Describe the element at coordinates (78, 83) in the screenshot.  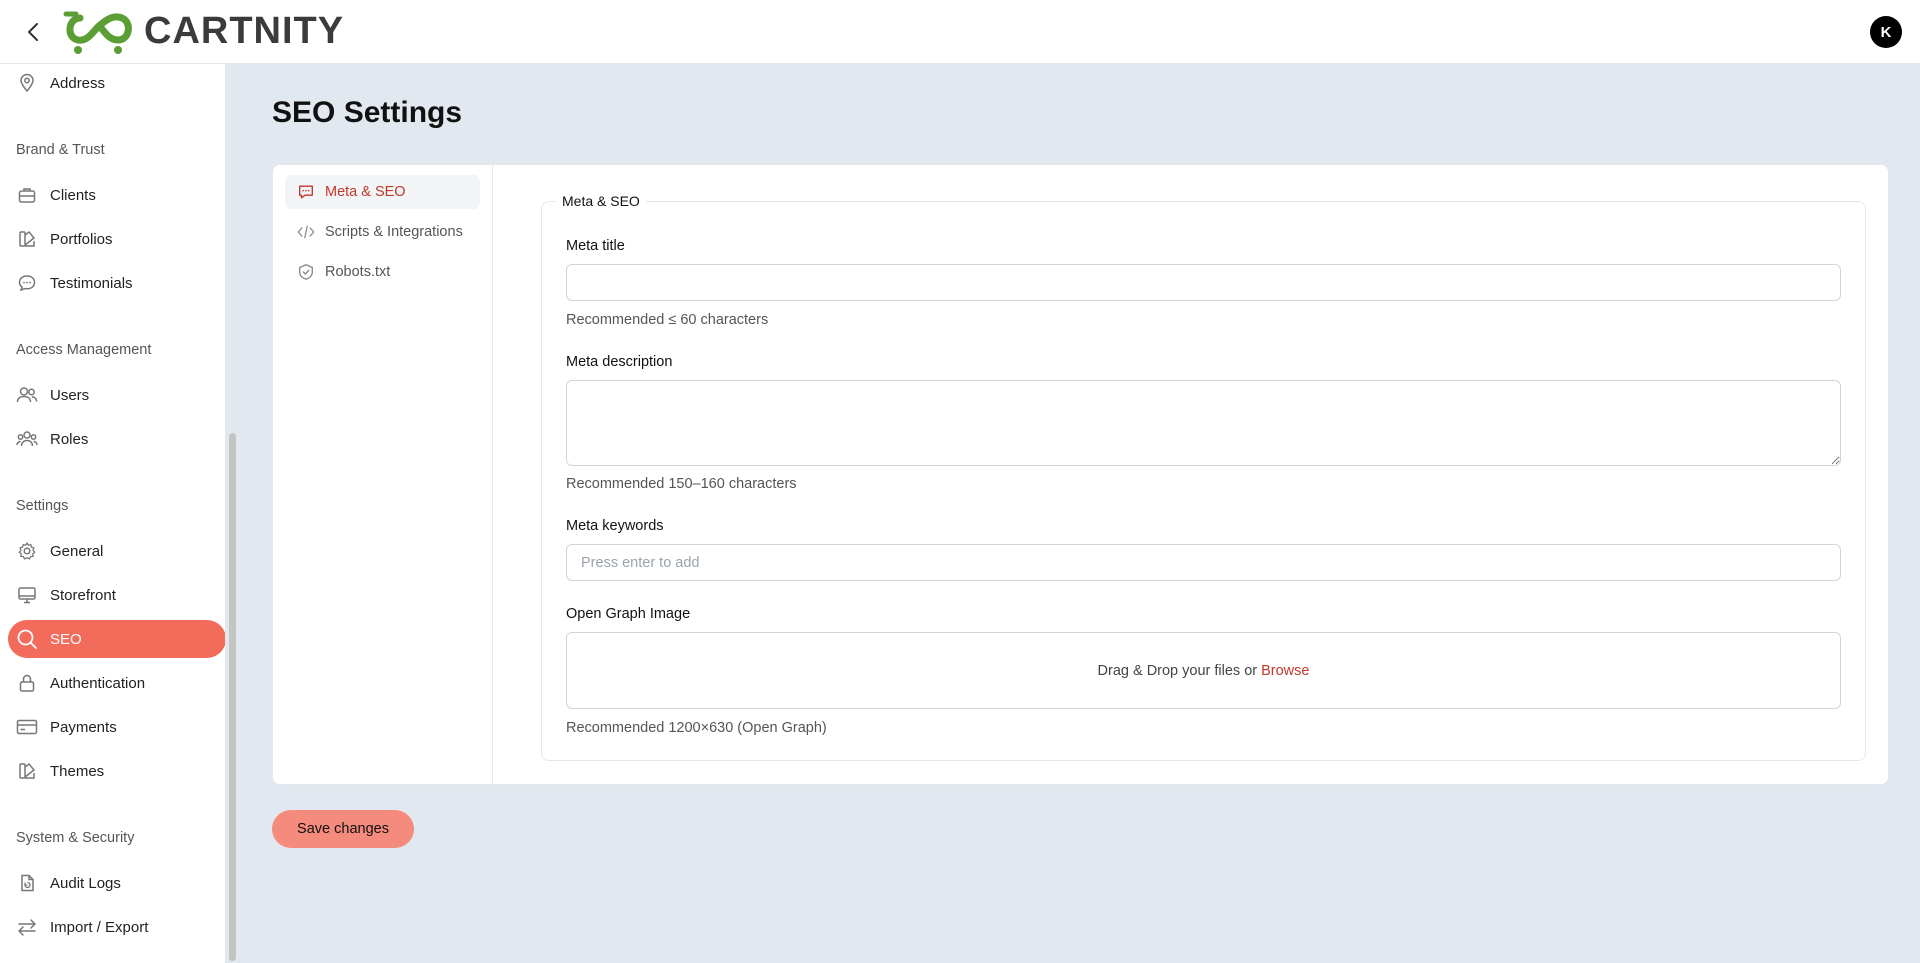
I see `sidebar-item-label: Address` at that location.